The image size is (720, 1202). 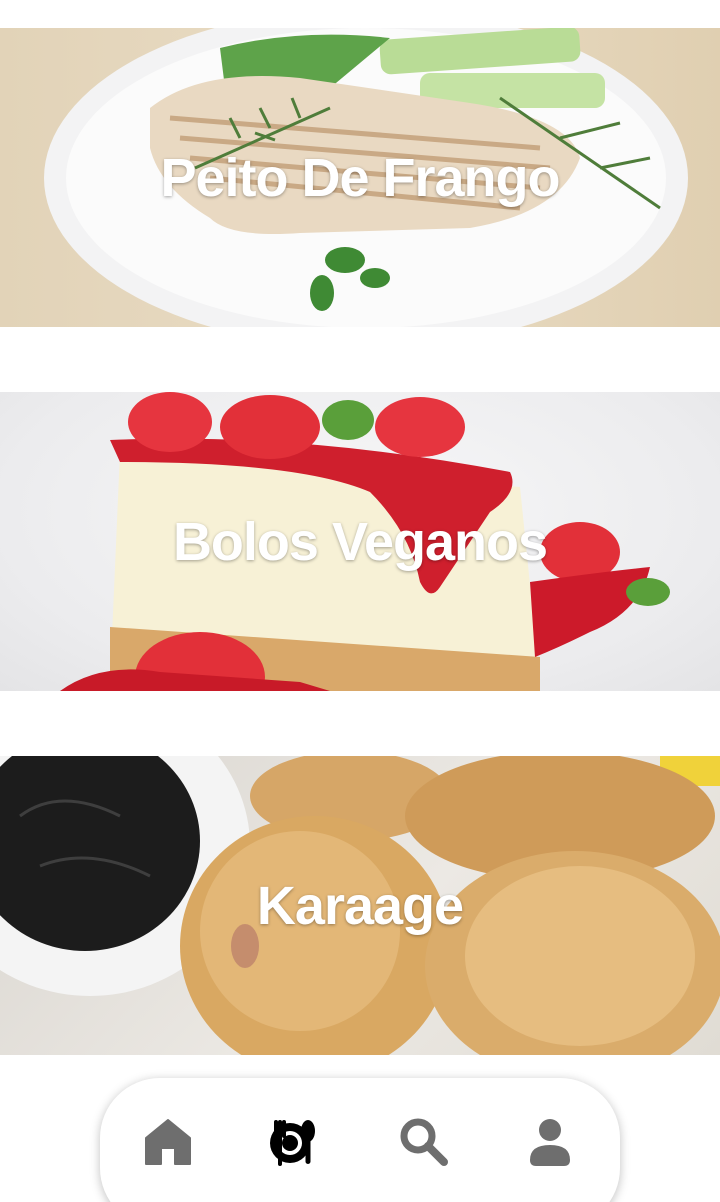 I want to click on search-icon, so click(x=424, y=1142).